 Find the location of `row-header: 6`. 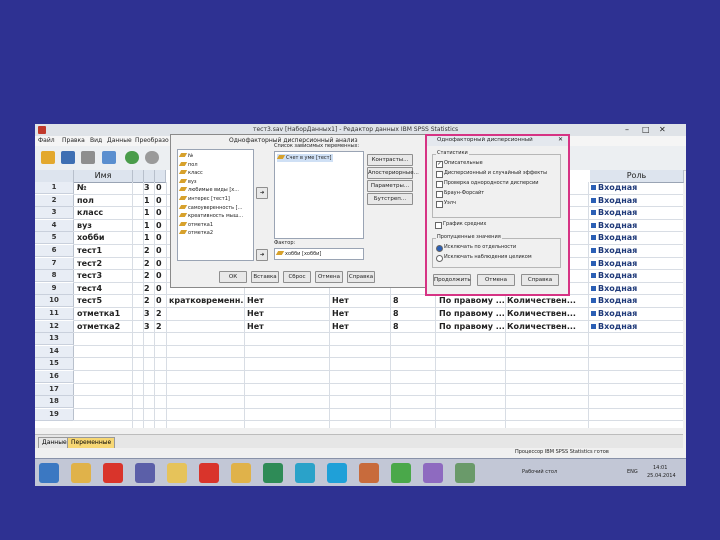

row-header: 6 is located at coordinates (54, 251).